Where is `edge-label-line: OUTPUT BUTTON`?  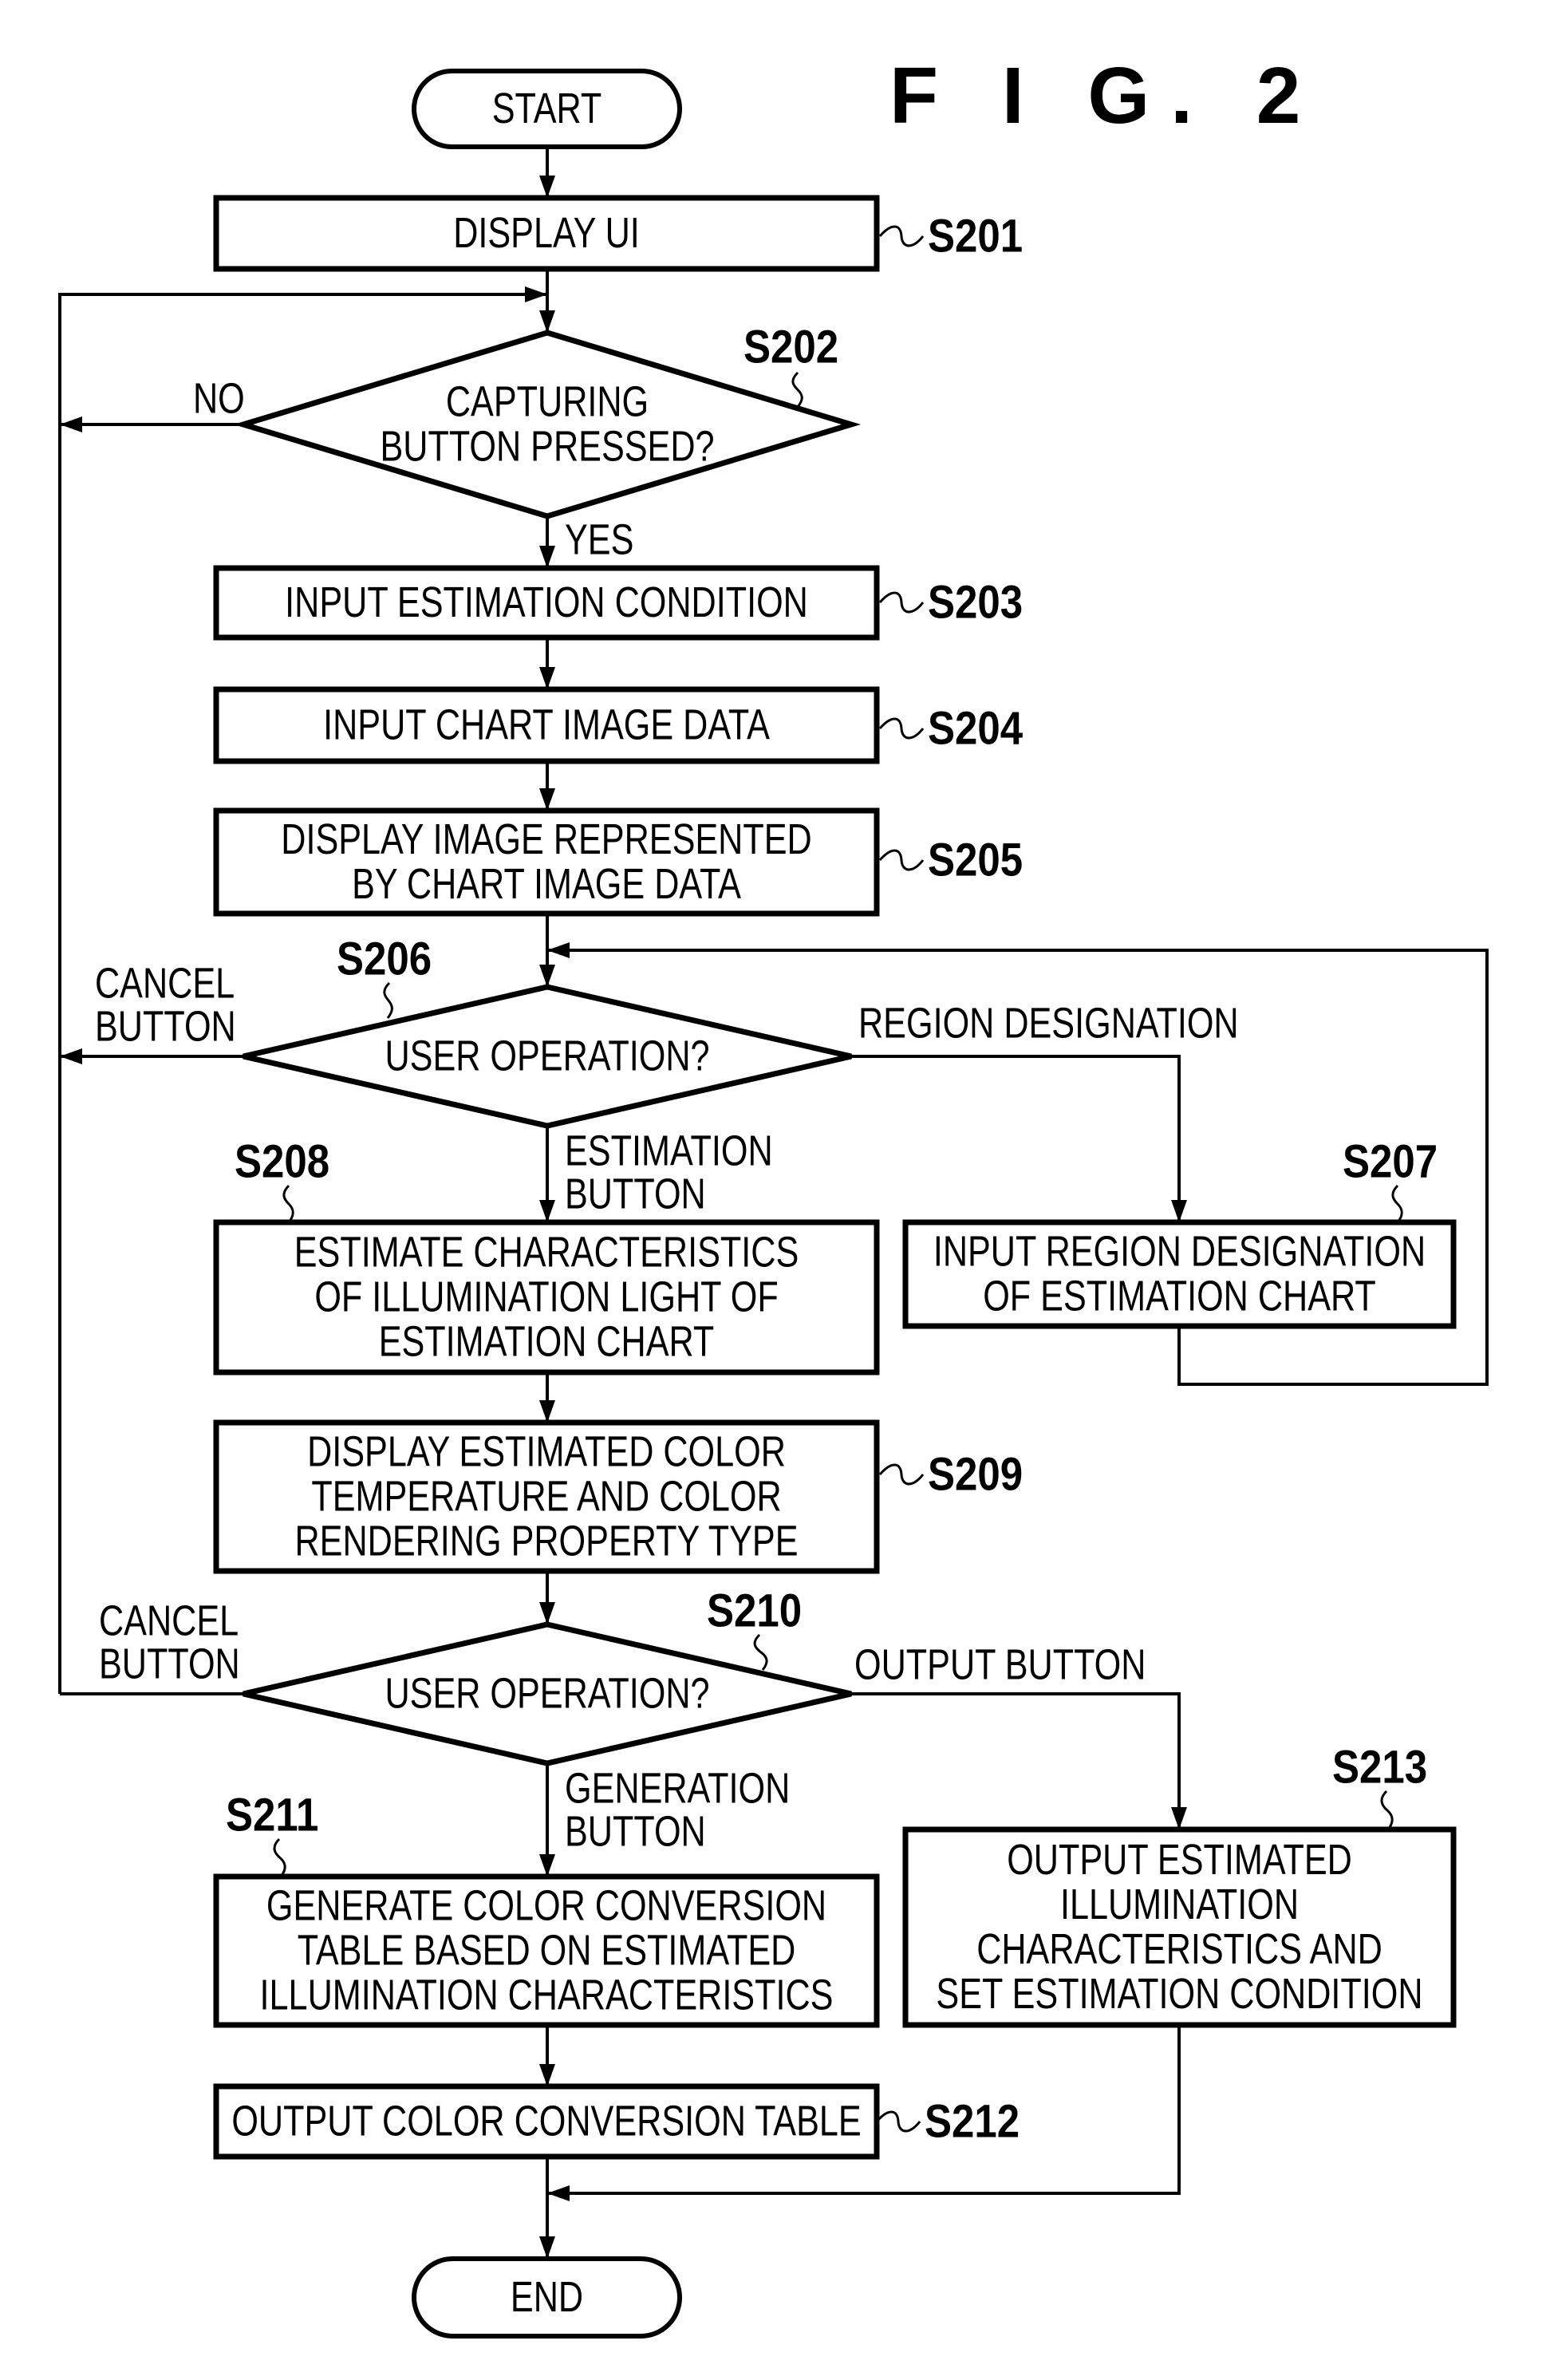 edge-label-line: OUTPUT BUTTON is located at coordinates (1000, 1665).